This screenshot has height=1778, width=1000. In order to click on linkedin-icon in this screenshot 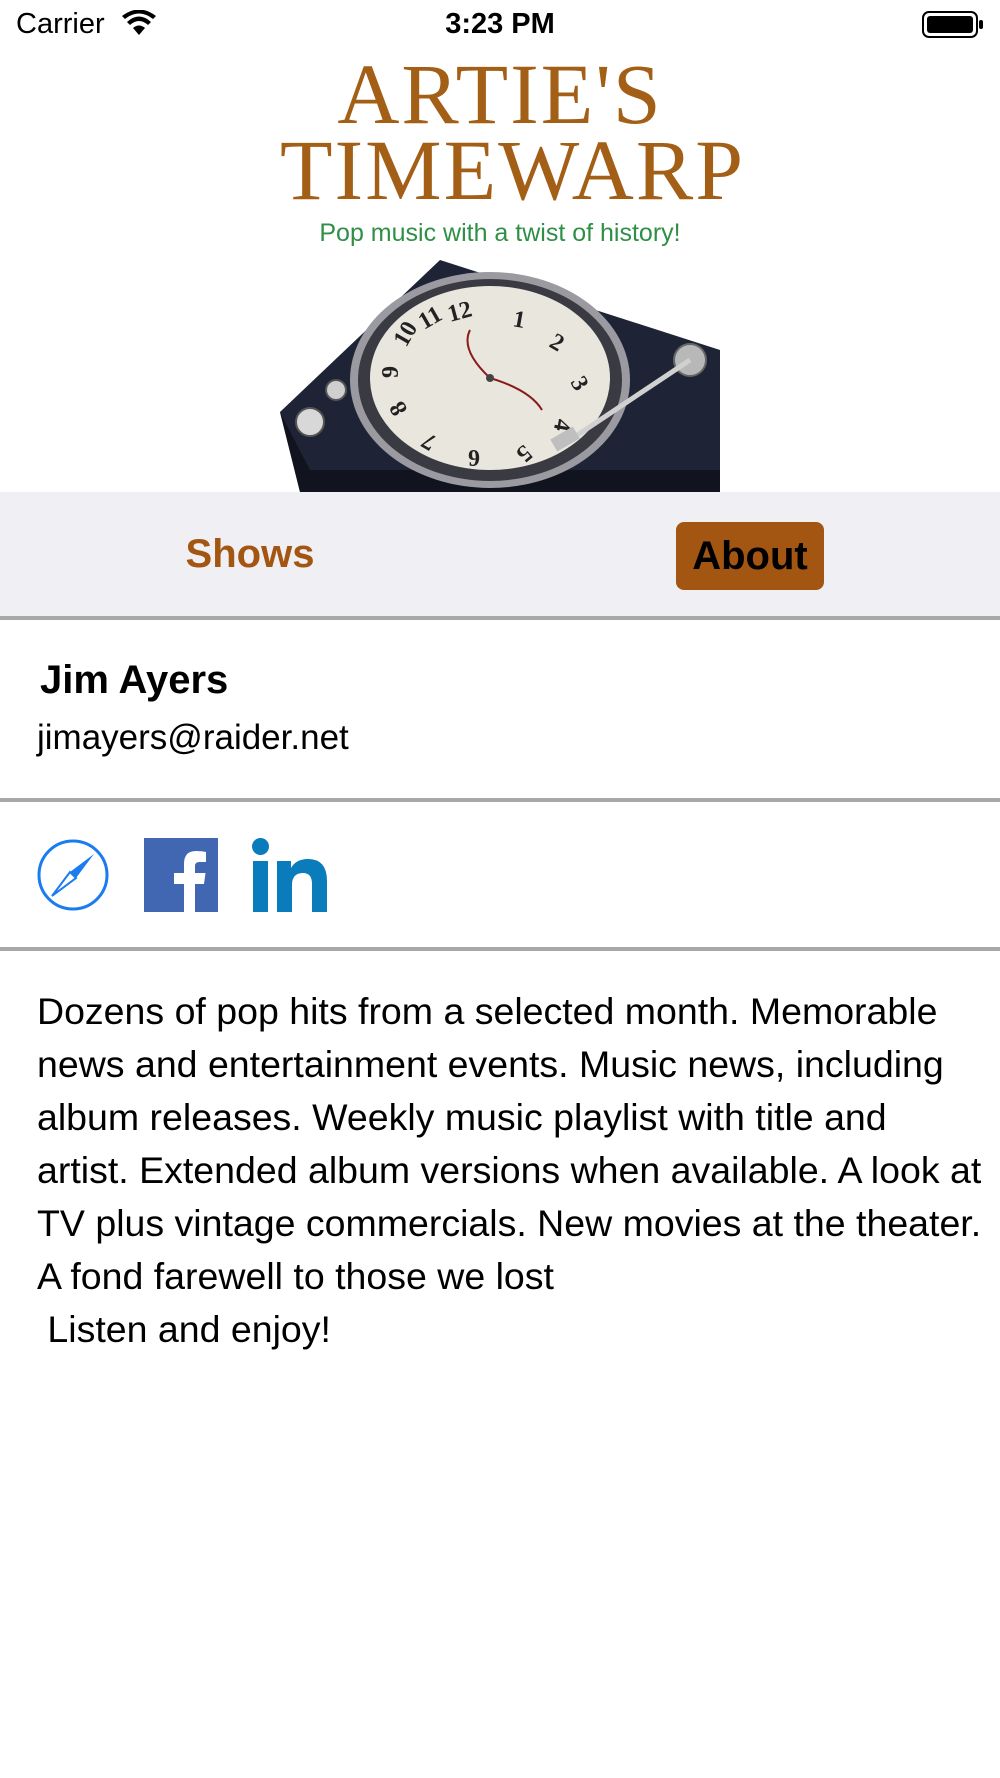, I will do `click(289, 875)`.